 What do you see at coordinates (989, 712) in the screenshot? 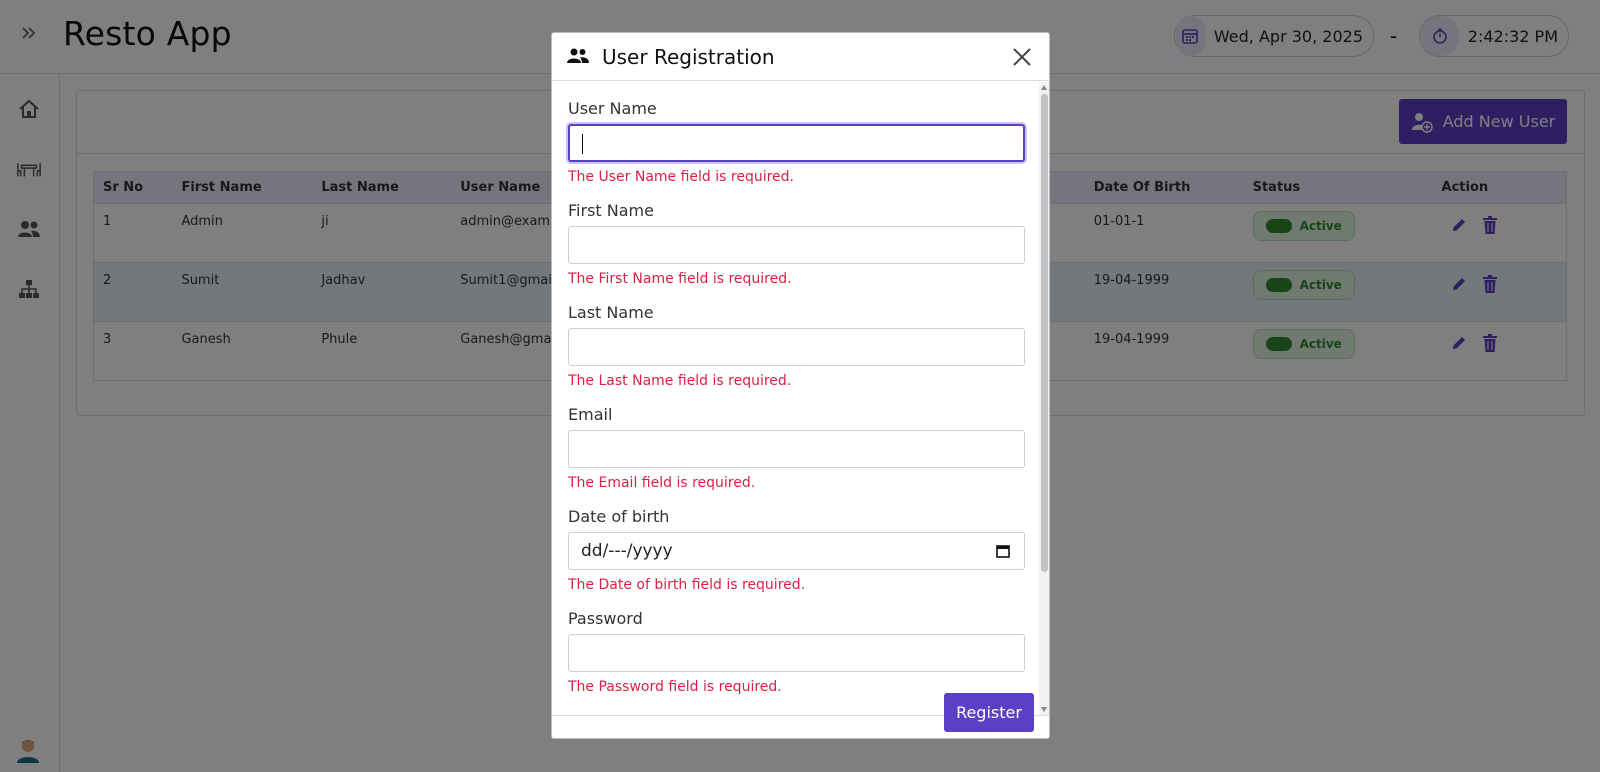
I see `register-button: Register` at bounding box center [989, 712].